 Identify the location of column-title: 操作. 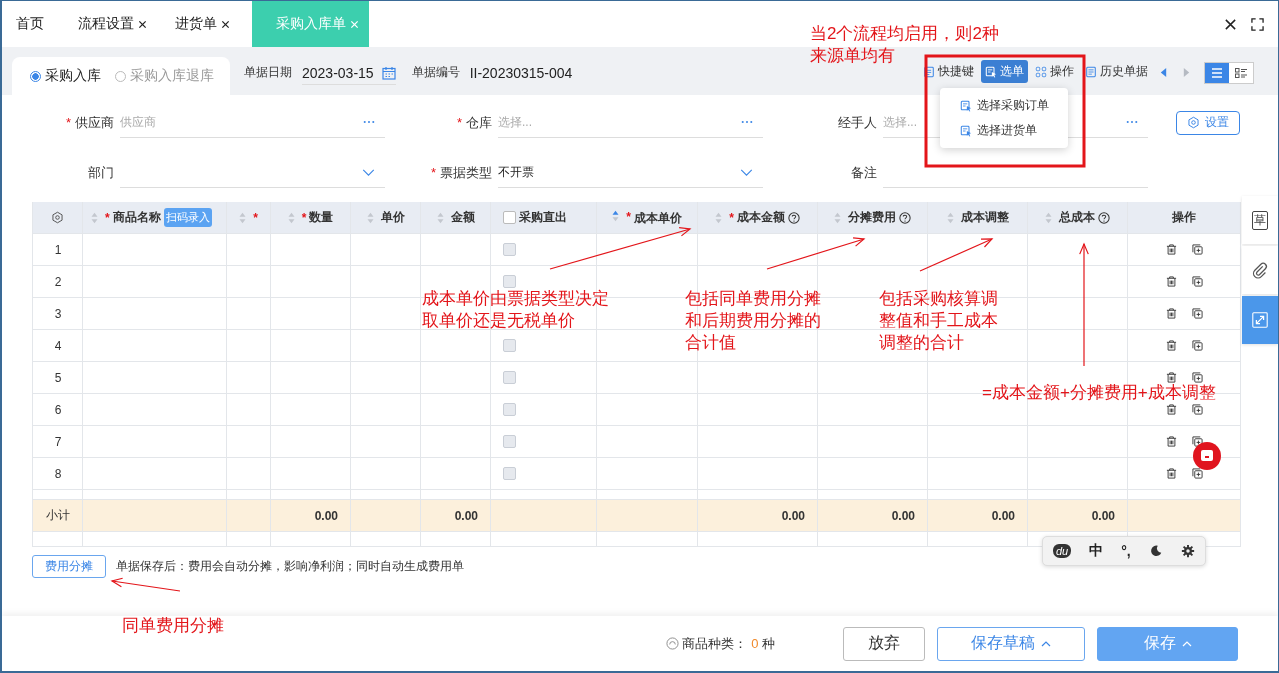
(1184, 217).